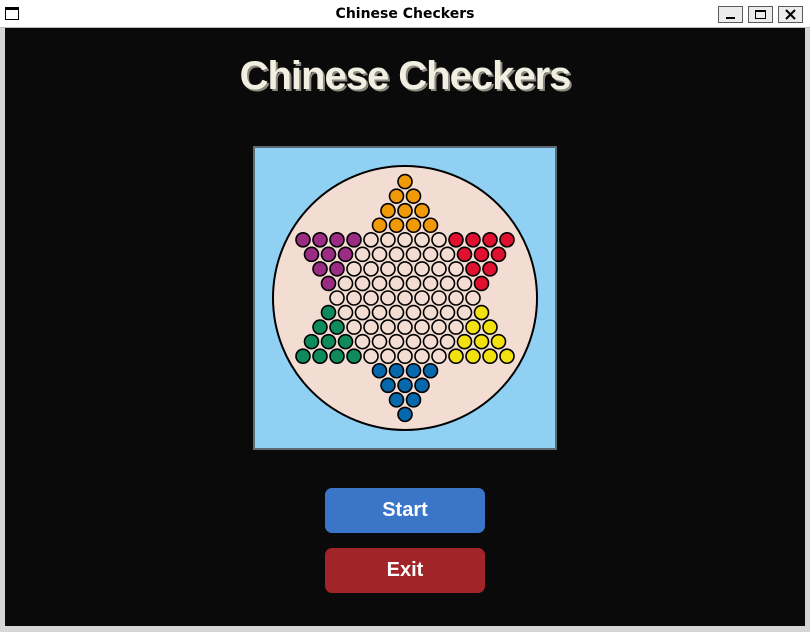  Describe the element at coordinates (730, 14) in the screenshot. I see `minimize-icon` at that location.